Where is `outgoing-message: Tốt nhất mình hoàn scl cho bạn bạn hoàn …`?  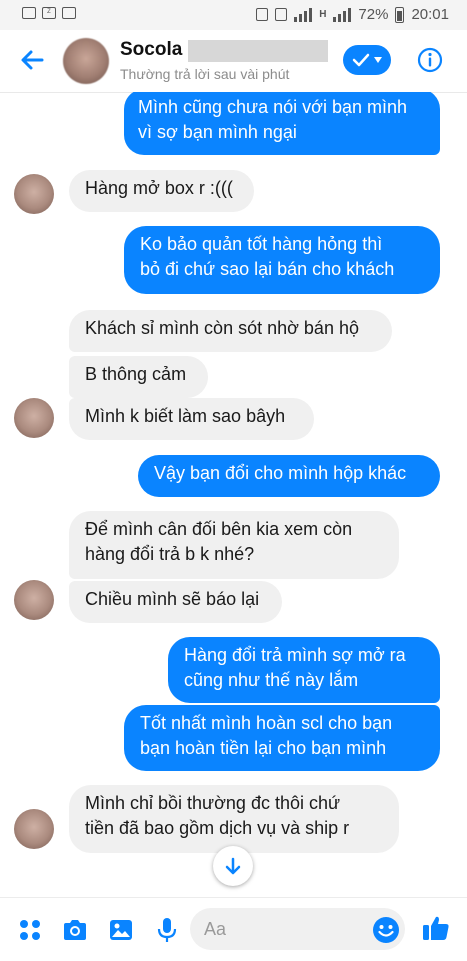 outgoing-message: Tốt nhất mình hoàn scl cho bạn bạn hoàn … is located at coordinates (282, 738).